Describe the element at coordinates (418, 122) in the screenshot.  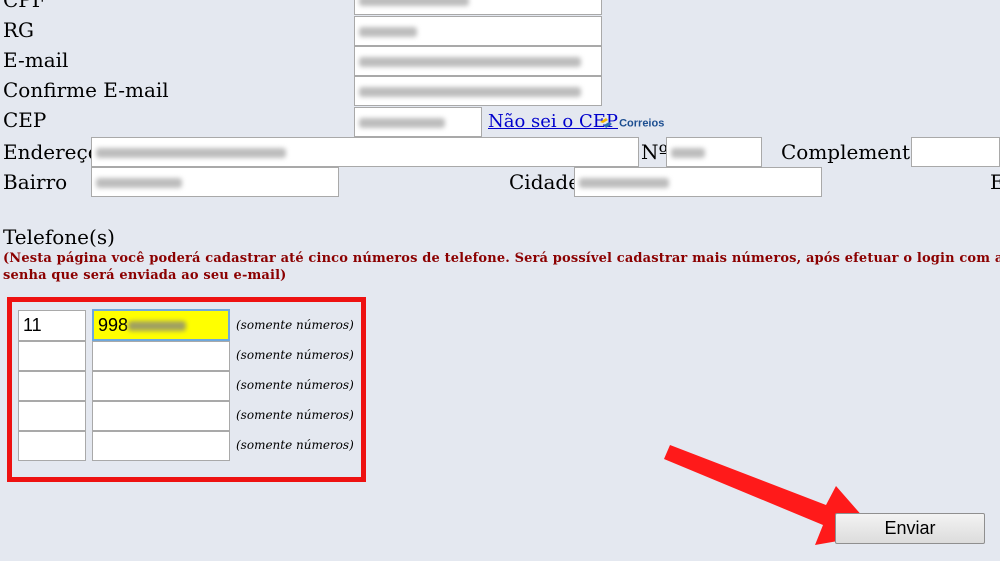
I see `cep-field` at that location.